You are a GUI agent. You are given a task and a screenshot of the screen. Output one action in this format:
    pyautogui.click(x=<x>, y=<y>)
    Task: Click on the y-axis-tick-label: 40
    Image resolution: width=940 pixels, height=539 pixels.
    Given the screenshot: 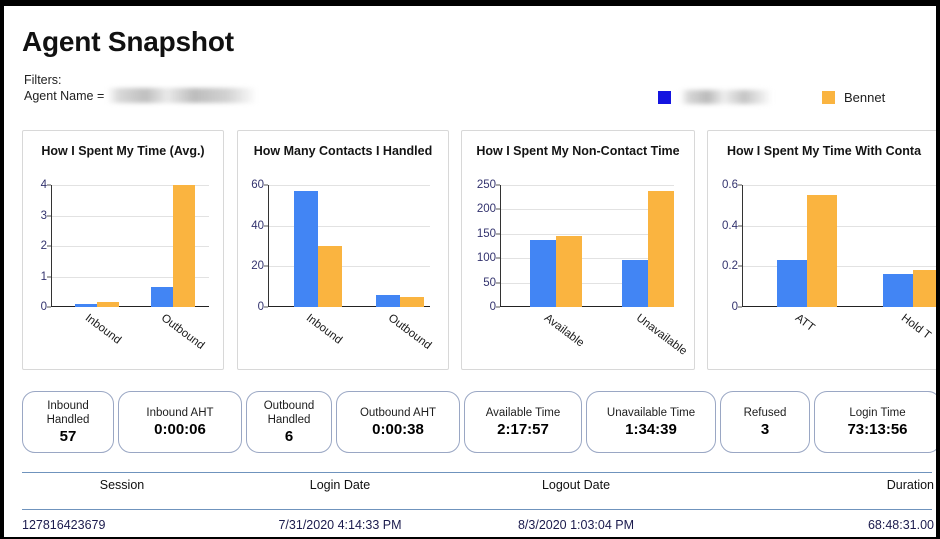 What is the action you would take?
    pyautogui.click(x=257, y=225)
    